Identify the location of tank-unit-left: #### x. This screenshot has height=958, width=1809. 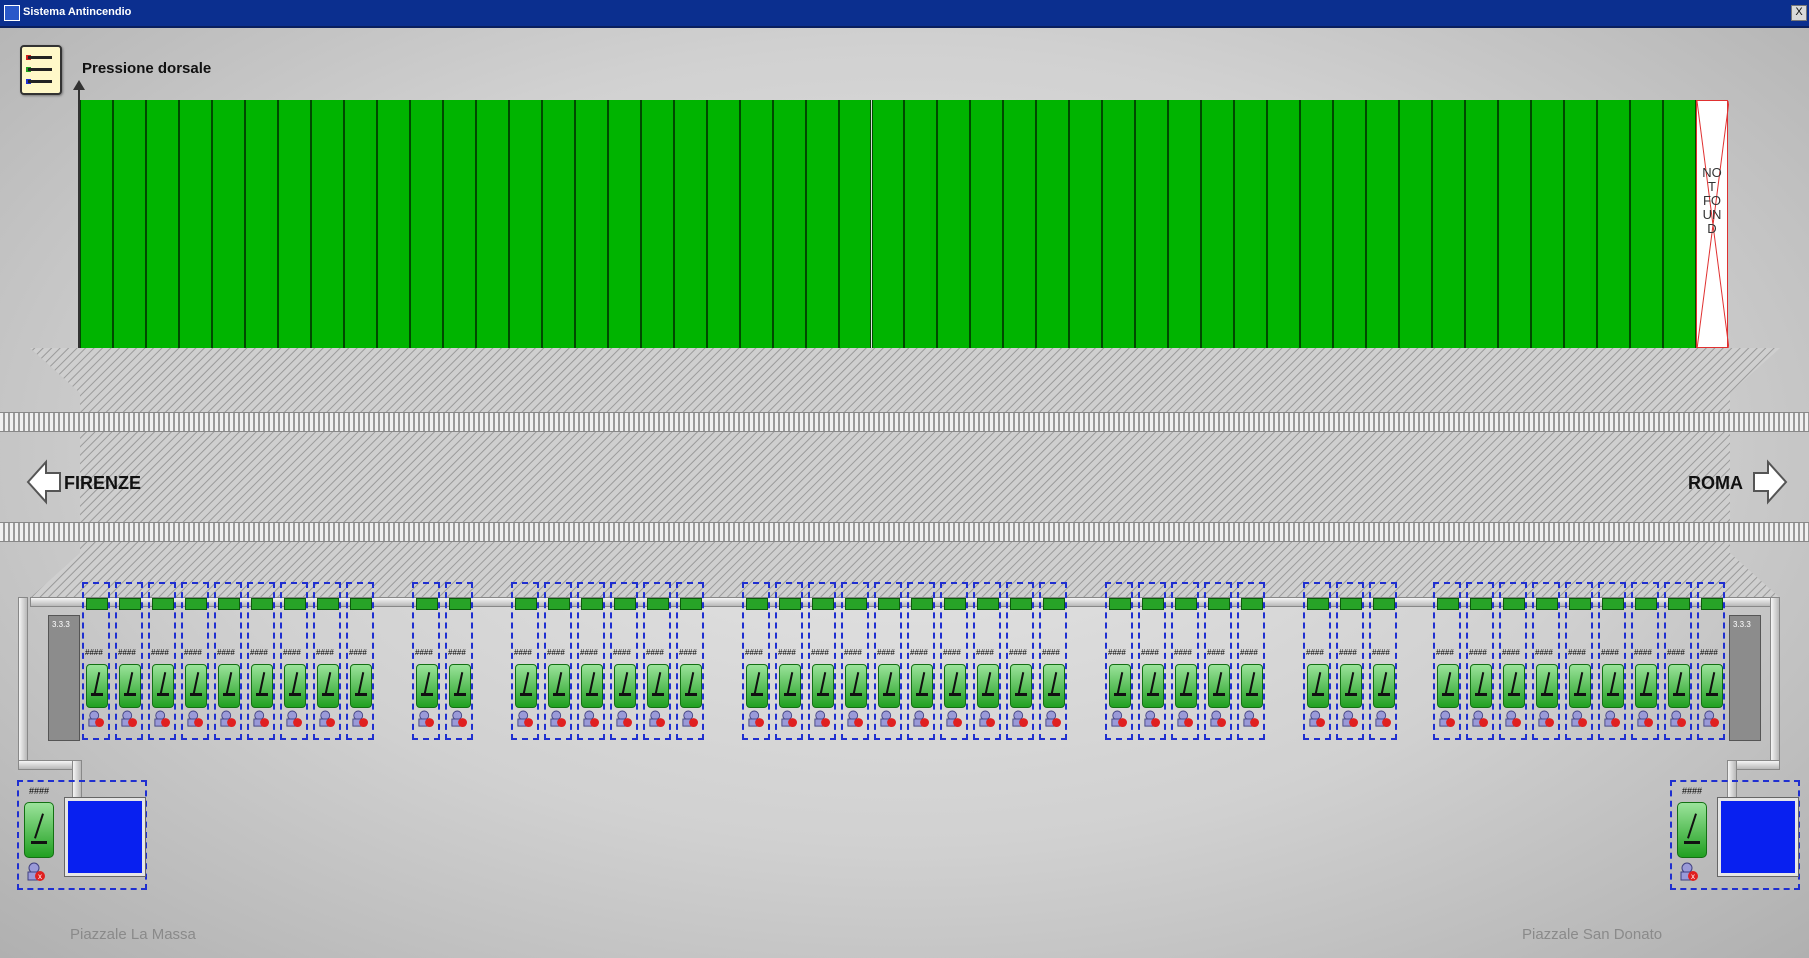
(82, 835).